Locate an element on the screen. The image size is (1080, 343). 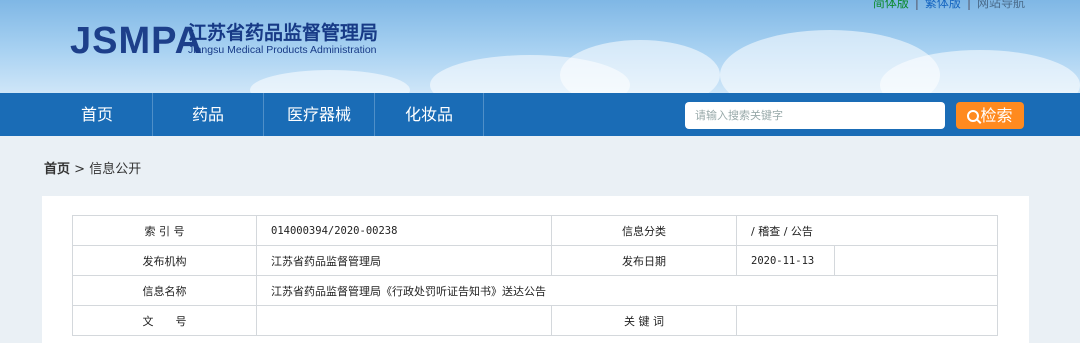
breadcrumb-current: 信息公开 is located at coordinates (115, 169).